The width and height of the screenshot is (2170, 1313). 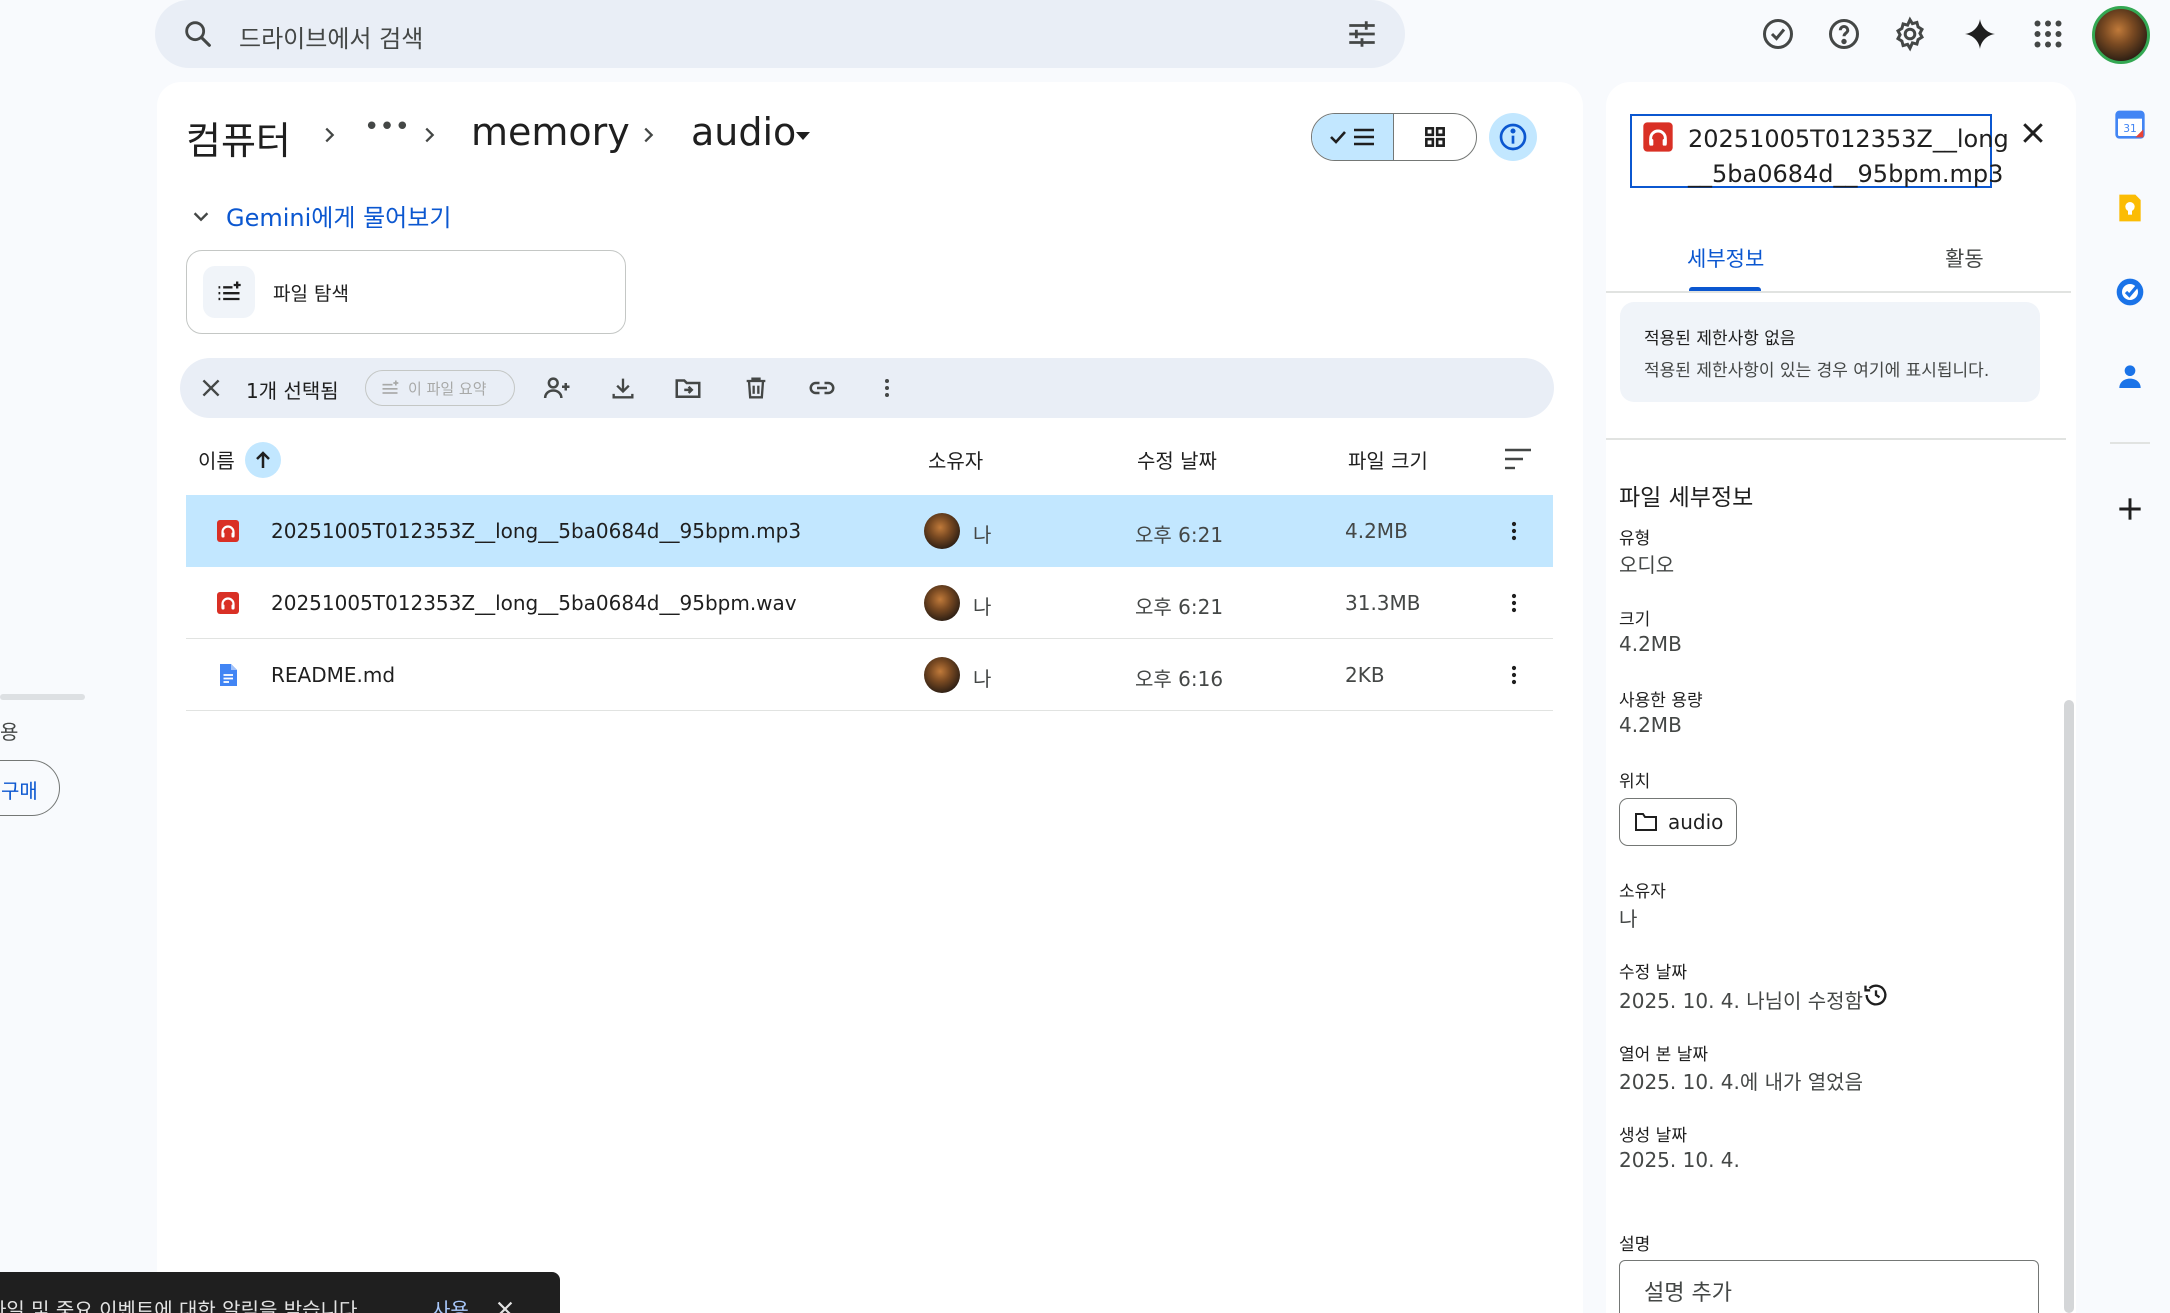 I want to click on search-input: 드라이브에서 검색, so click(x=331, y=36).